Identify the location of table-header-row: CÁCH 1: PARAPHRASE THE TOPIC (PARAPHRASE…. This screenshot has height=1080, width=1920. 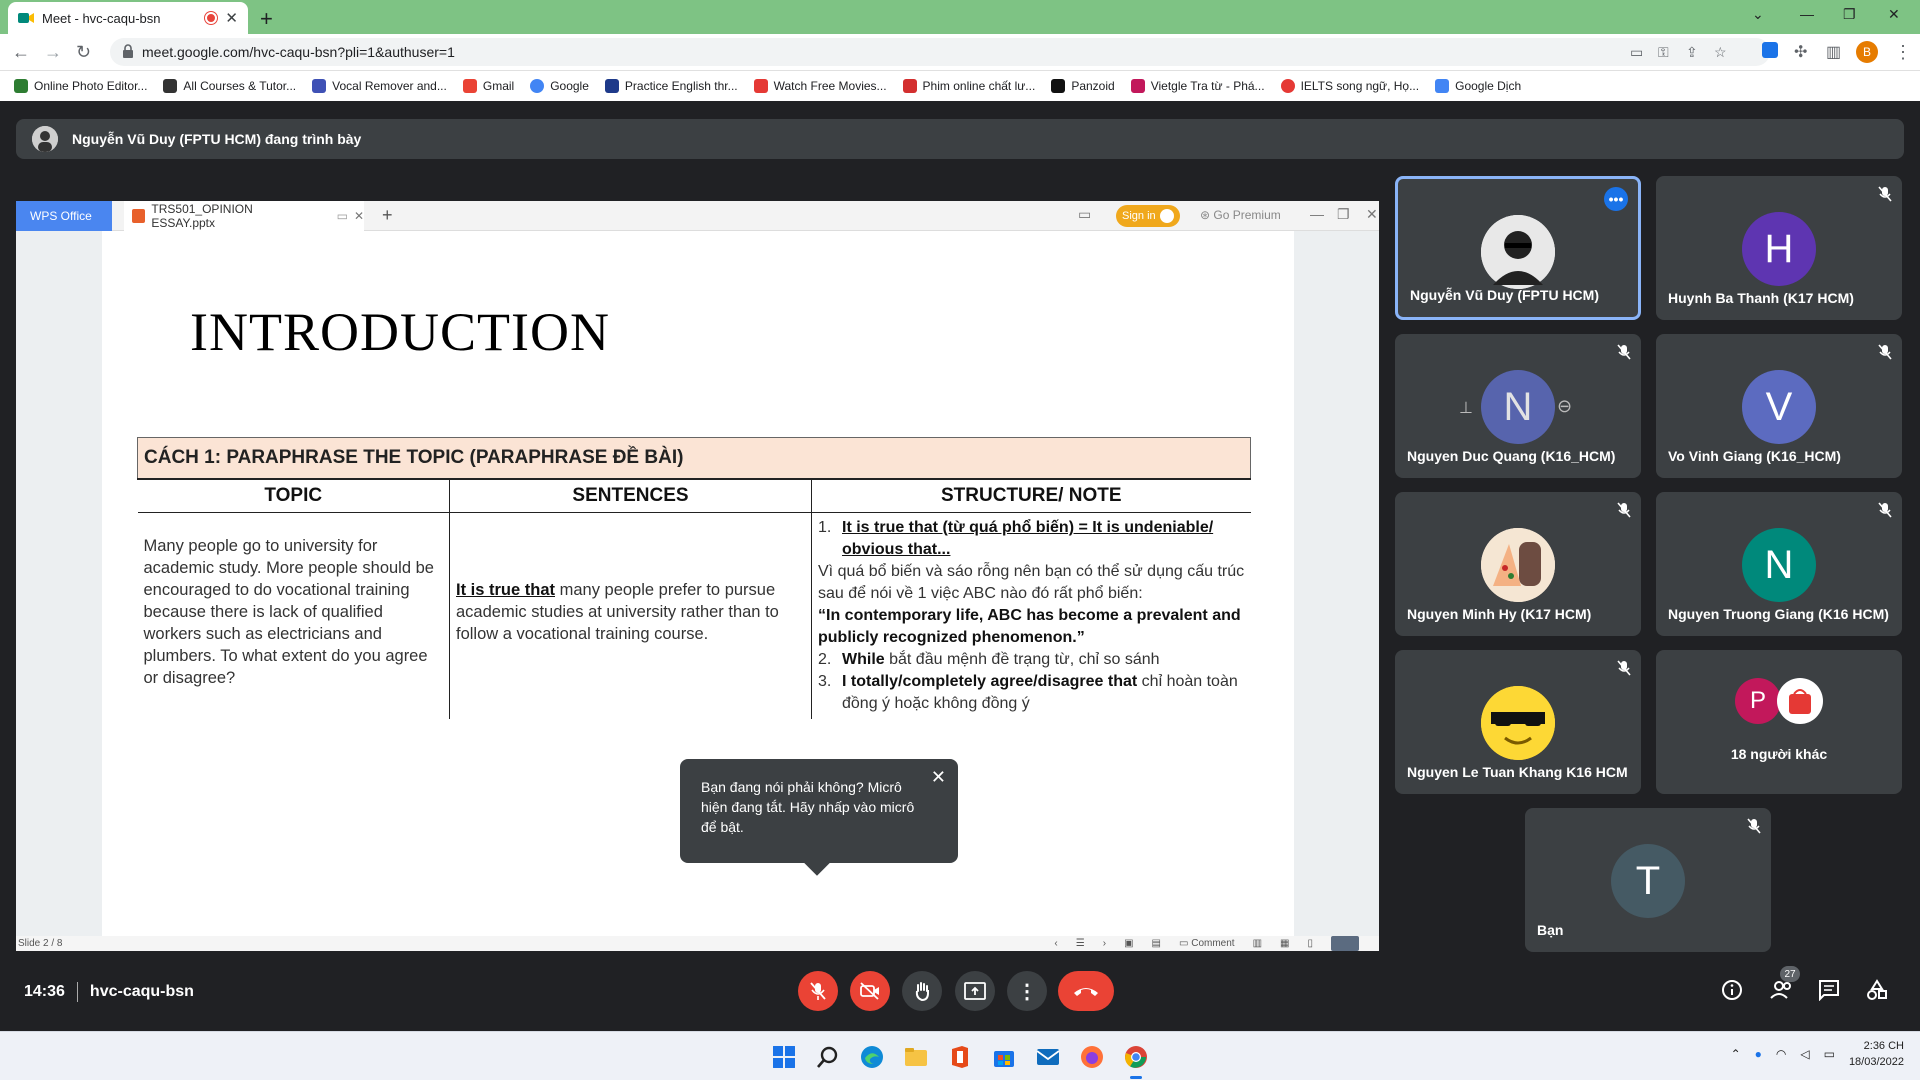
(694, 458).